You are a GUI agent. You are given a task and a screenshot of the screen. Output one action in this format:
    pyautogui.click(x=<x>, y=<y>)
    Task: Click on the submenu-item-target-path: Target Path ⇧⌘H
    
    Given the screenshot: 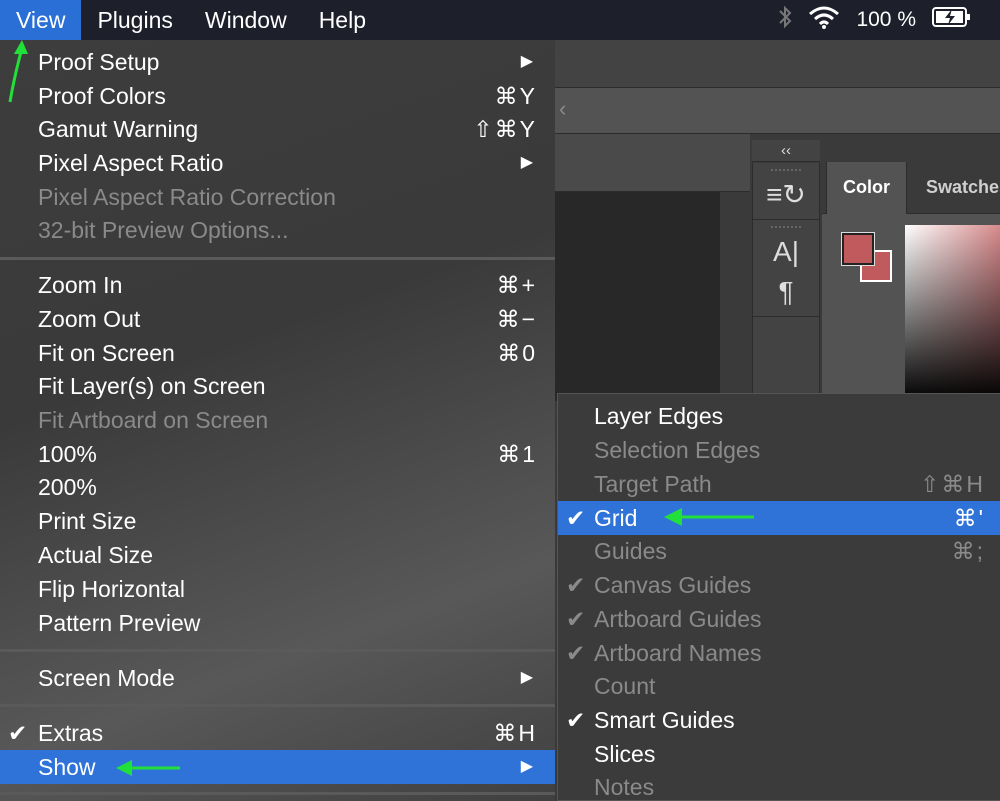 What is the action you would take?
    pyautogui.click(x=779, y=484)
    